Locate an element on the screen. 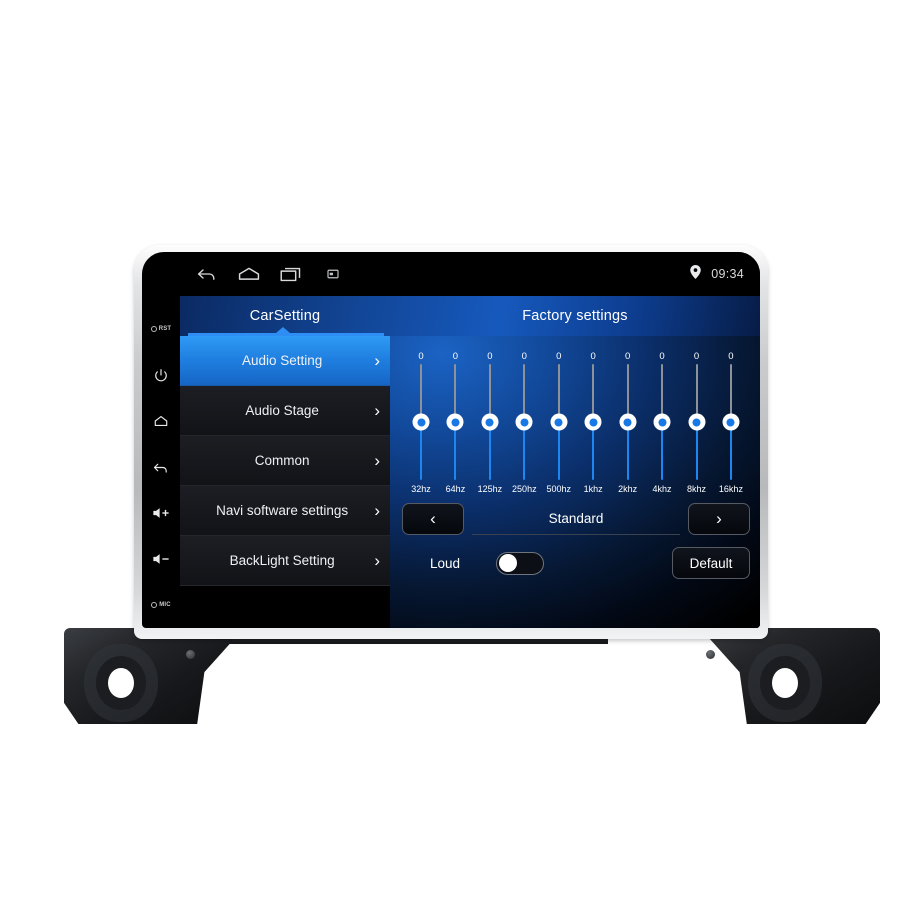 This screenshot has width=900, height=900. menu-item-audio-stage: Audio Stage › is located at coordinates (285, 411).